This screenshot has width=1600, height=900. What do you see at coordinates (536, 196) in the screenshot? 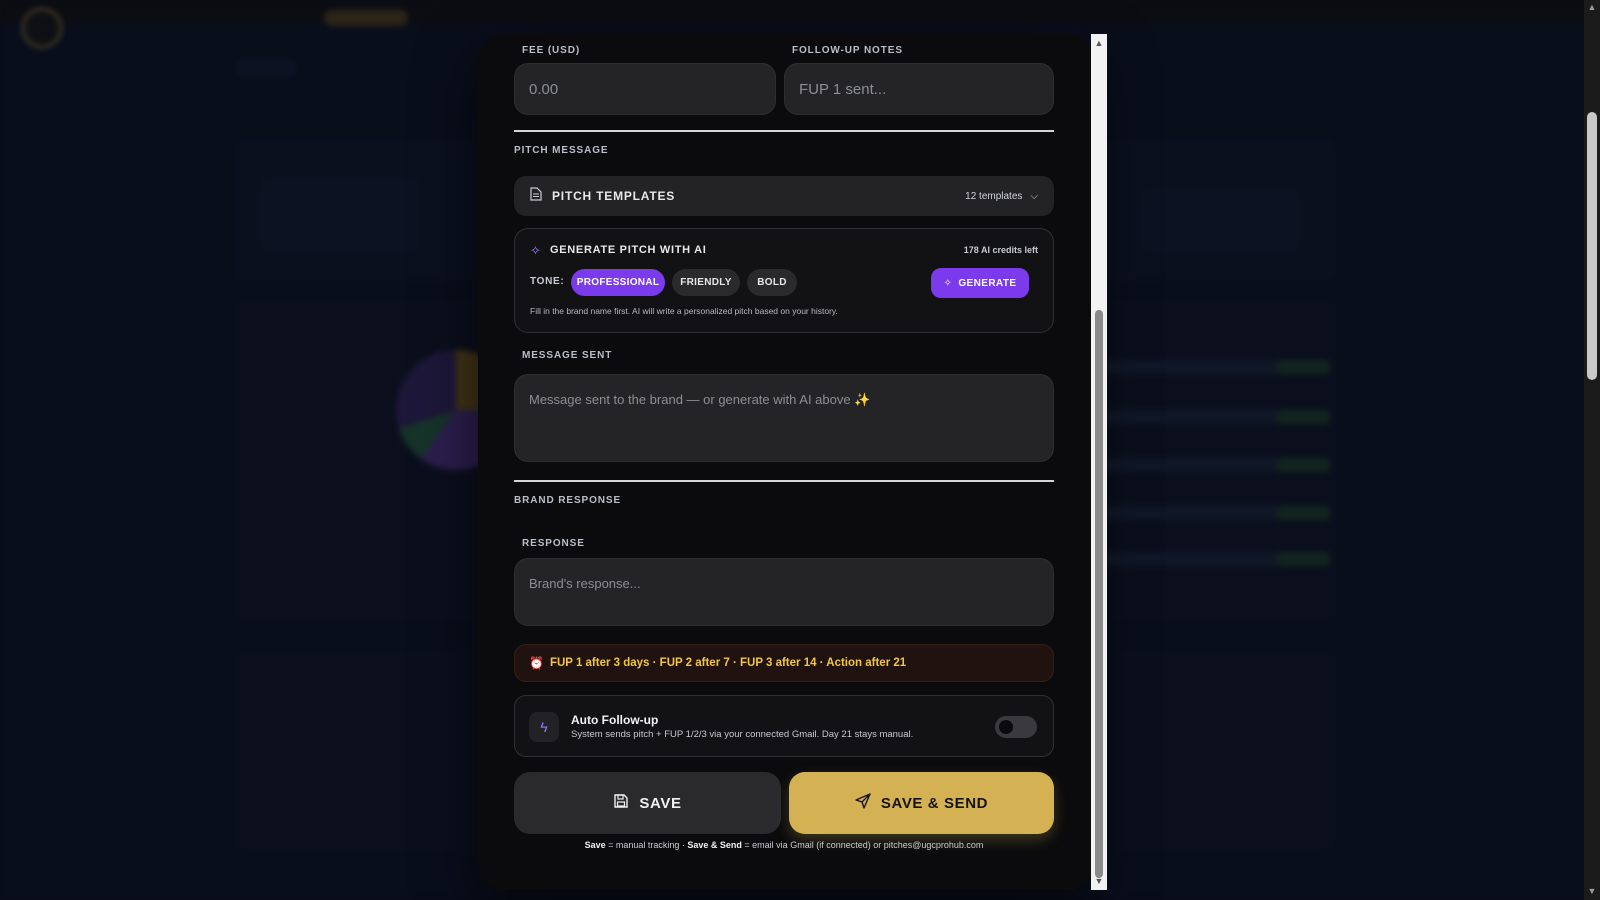
I see `document-icon` at bounding box center [536, 196].